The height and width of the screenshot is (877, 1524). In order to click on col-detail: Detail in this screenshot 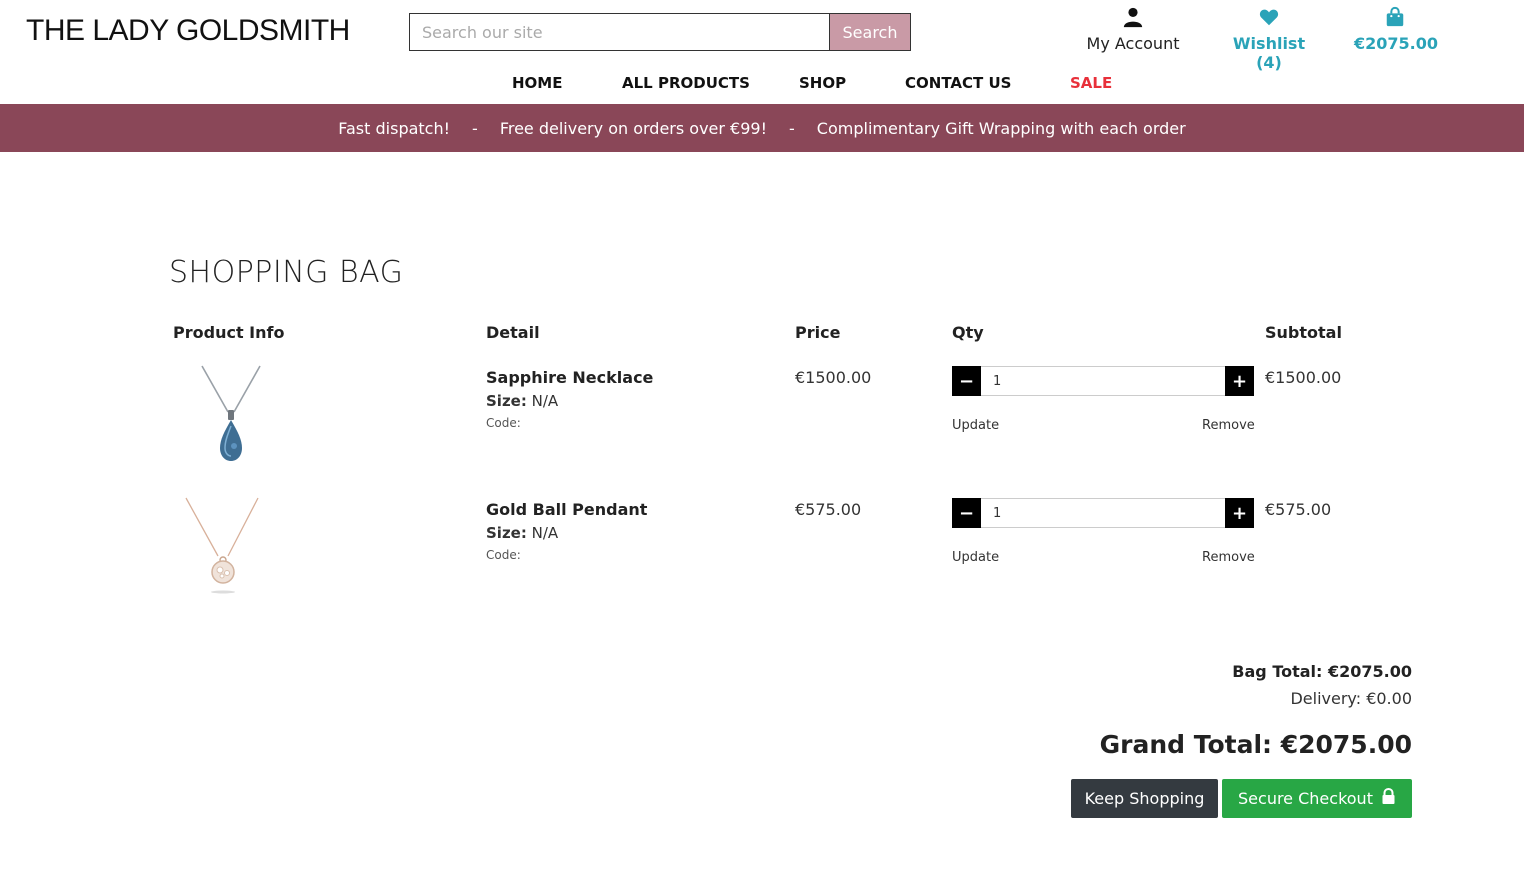, I will do `click(513, 332)`.